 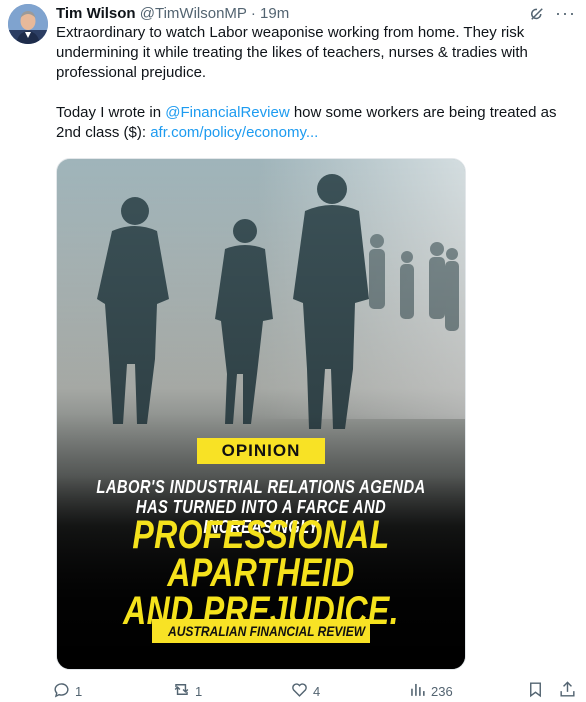 I want to click on repost-button: 1, so click(x=187, y=691).